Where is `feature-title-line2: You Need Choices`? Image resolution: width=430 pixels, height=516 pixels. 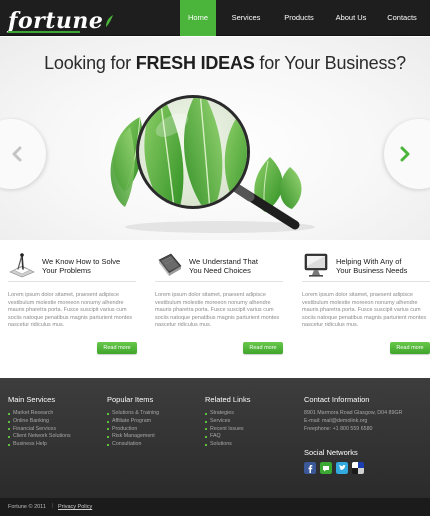
feature-title-line2: You Need Choices is located at coordinates (220, 270).